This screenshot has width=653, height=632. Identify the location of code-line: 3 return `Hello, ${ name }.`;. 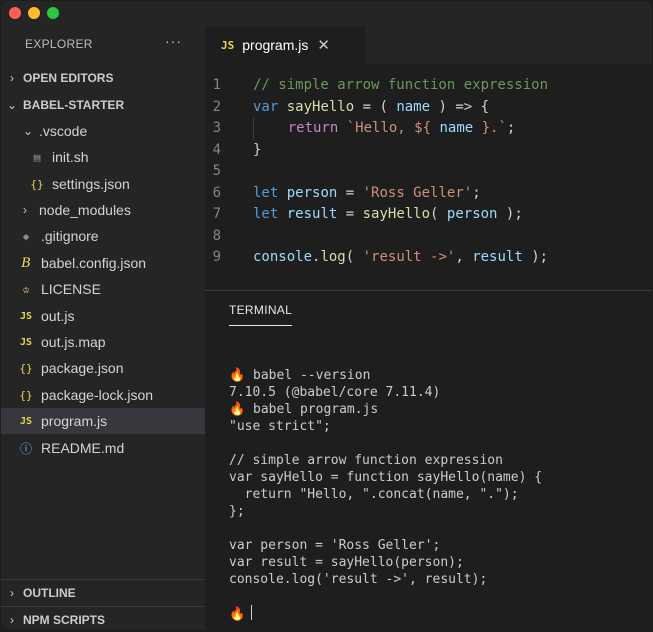
(428, 129).